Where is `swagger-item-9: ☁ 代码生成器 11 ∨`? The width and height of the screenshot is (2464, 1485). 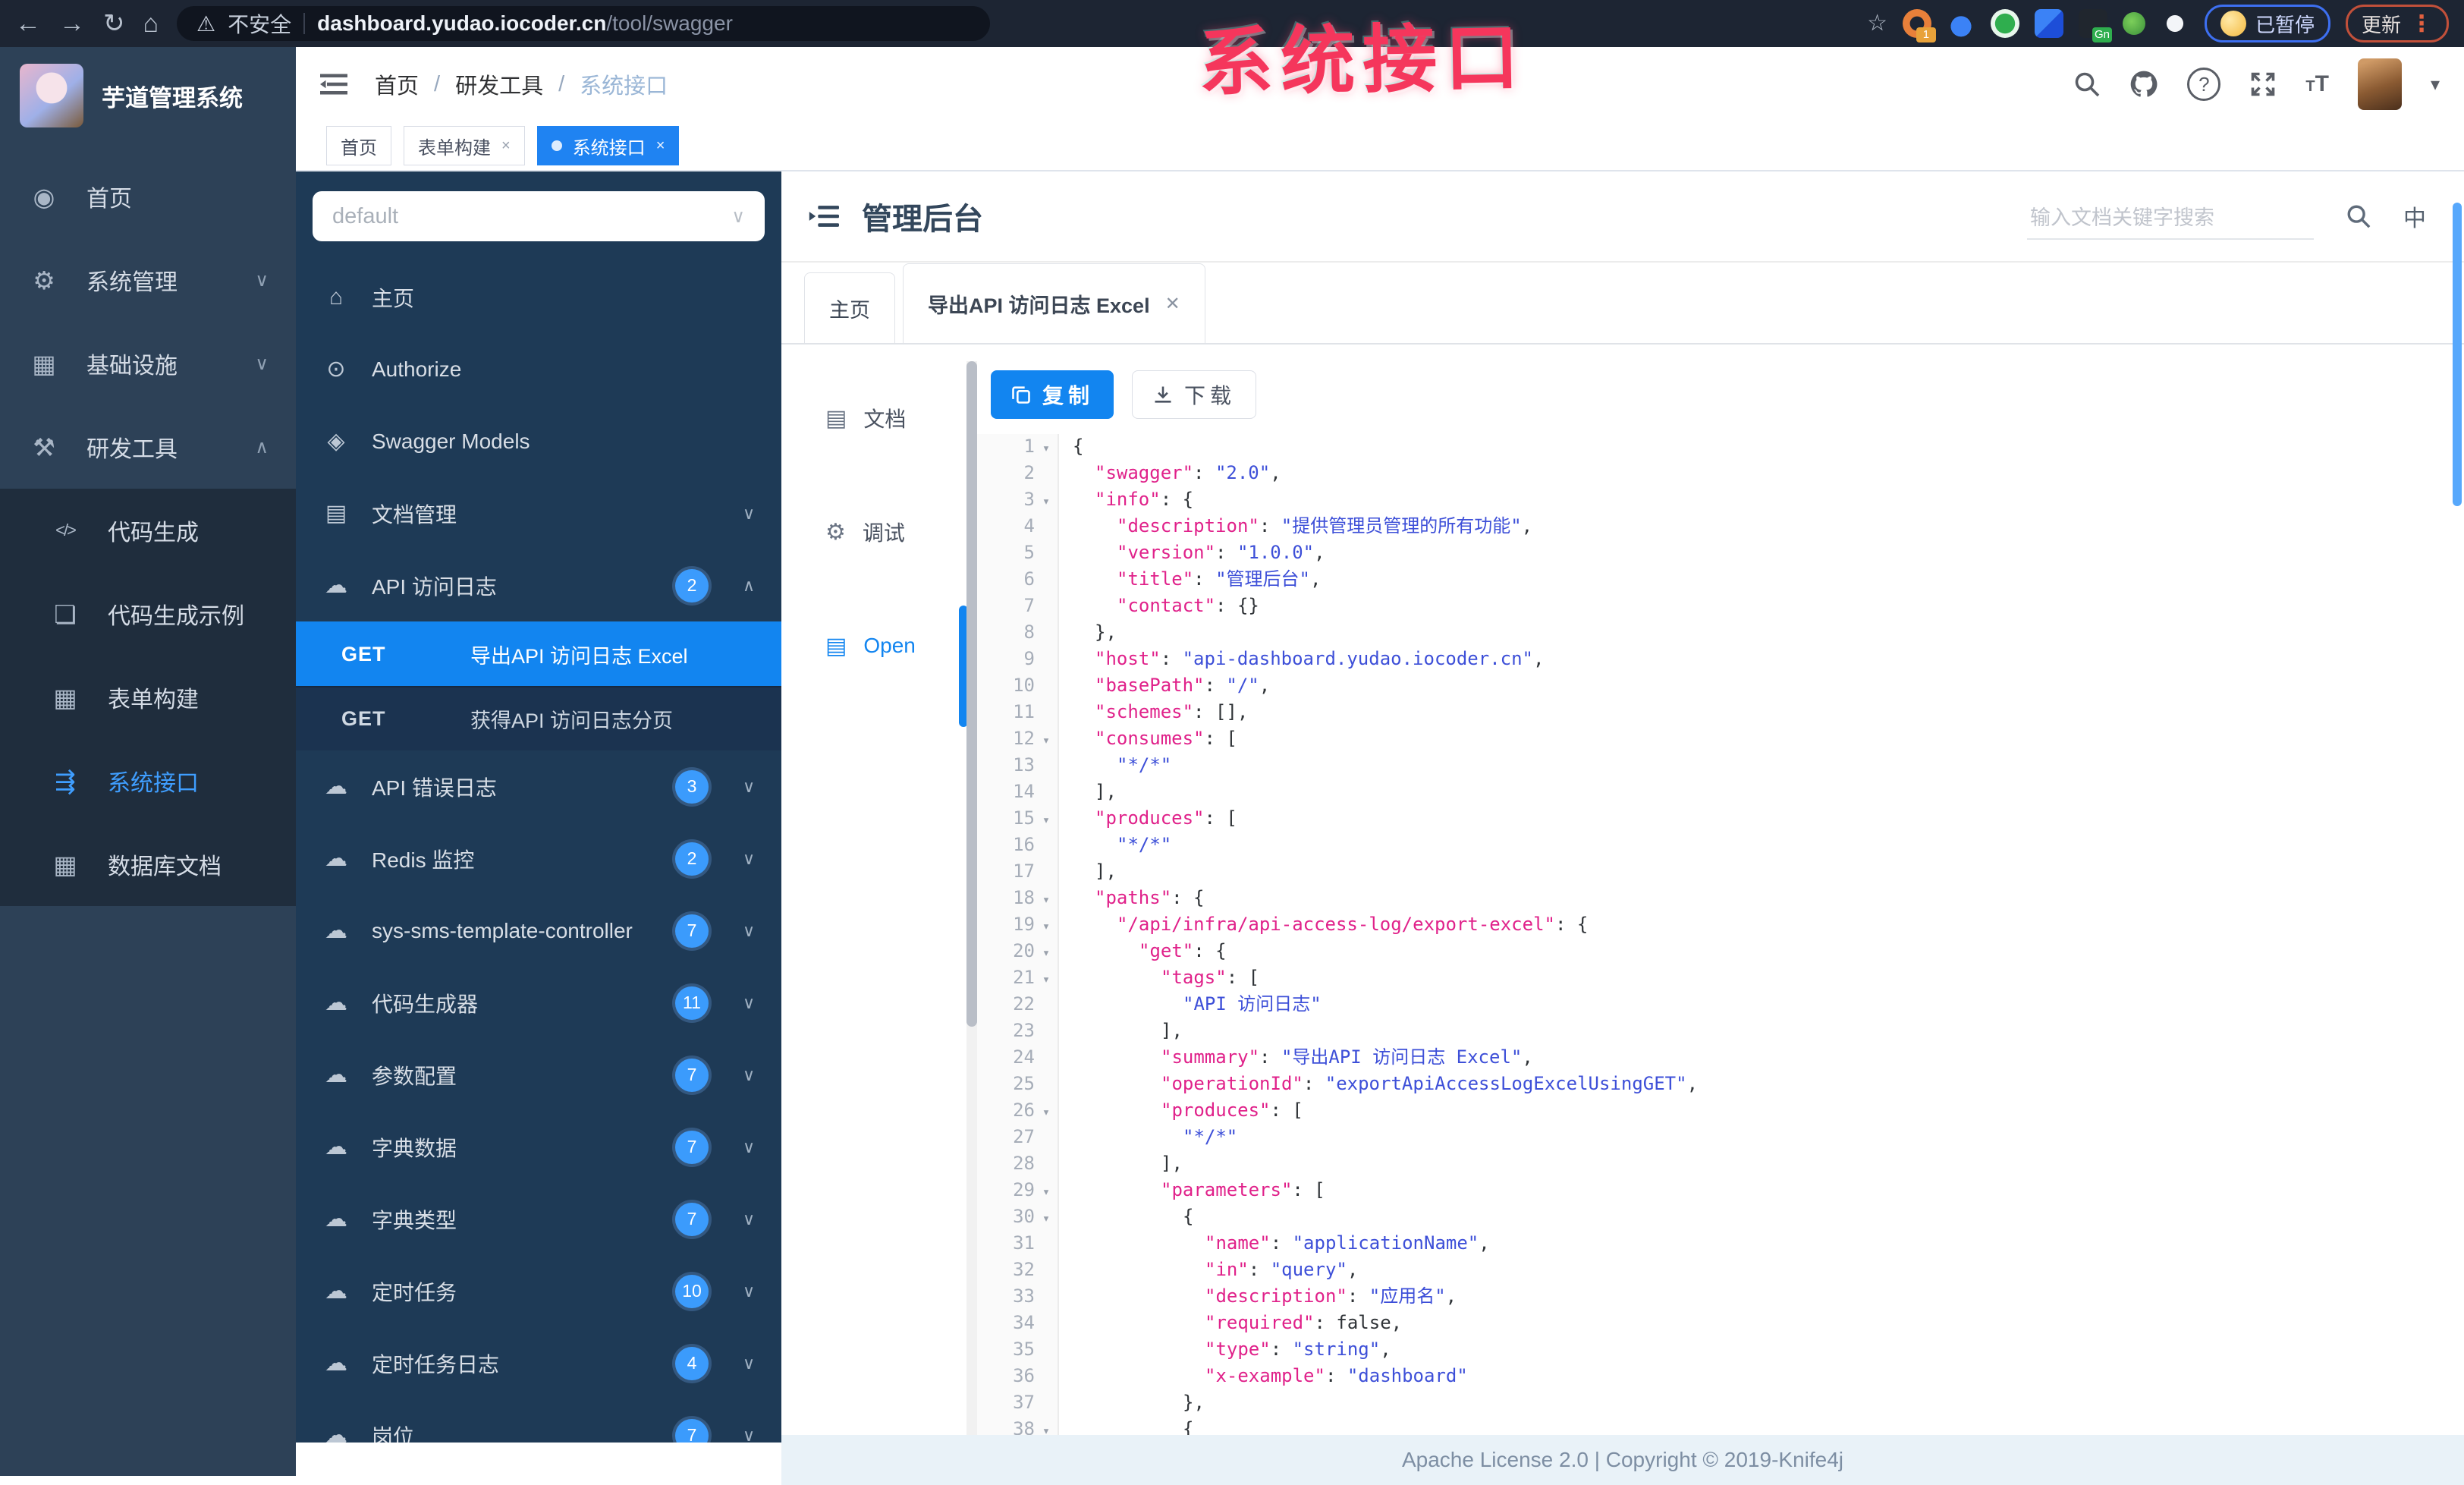 swagger-item-9: ☁ 代码生成器 11 ∨ is located at coordinates (538, 1003).